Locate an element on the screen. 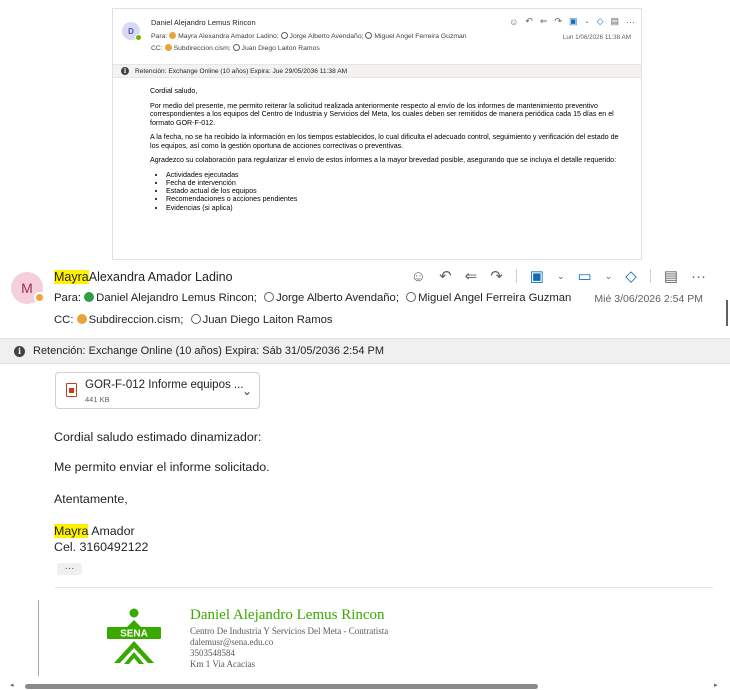 This screenshot has height=690, width=730. closing: Atentamente, is located at coordinates (91, 499).